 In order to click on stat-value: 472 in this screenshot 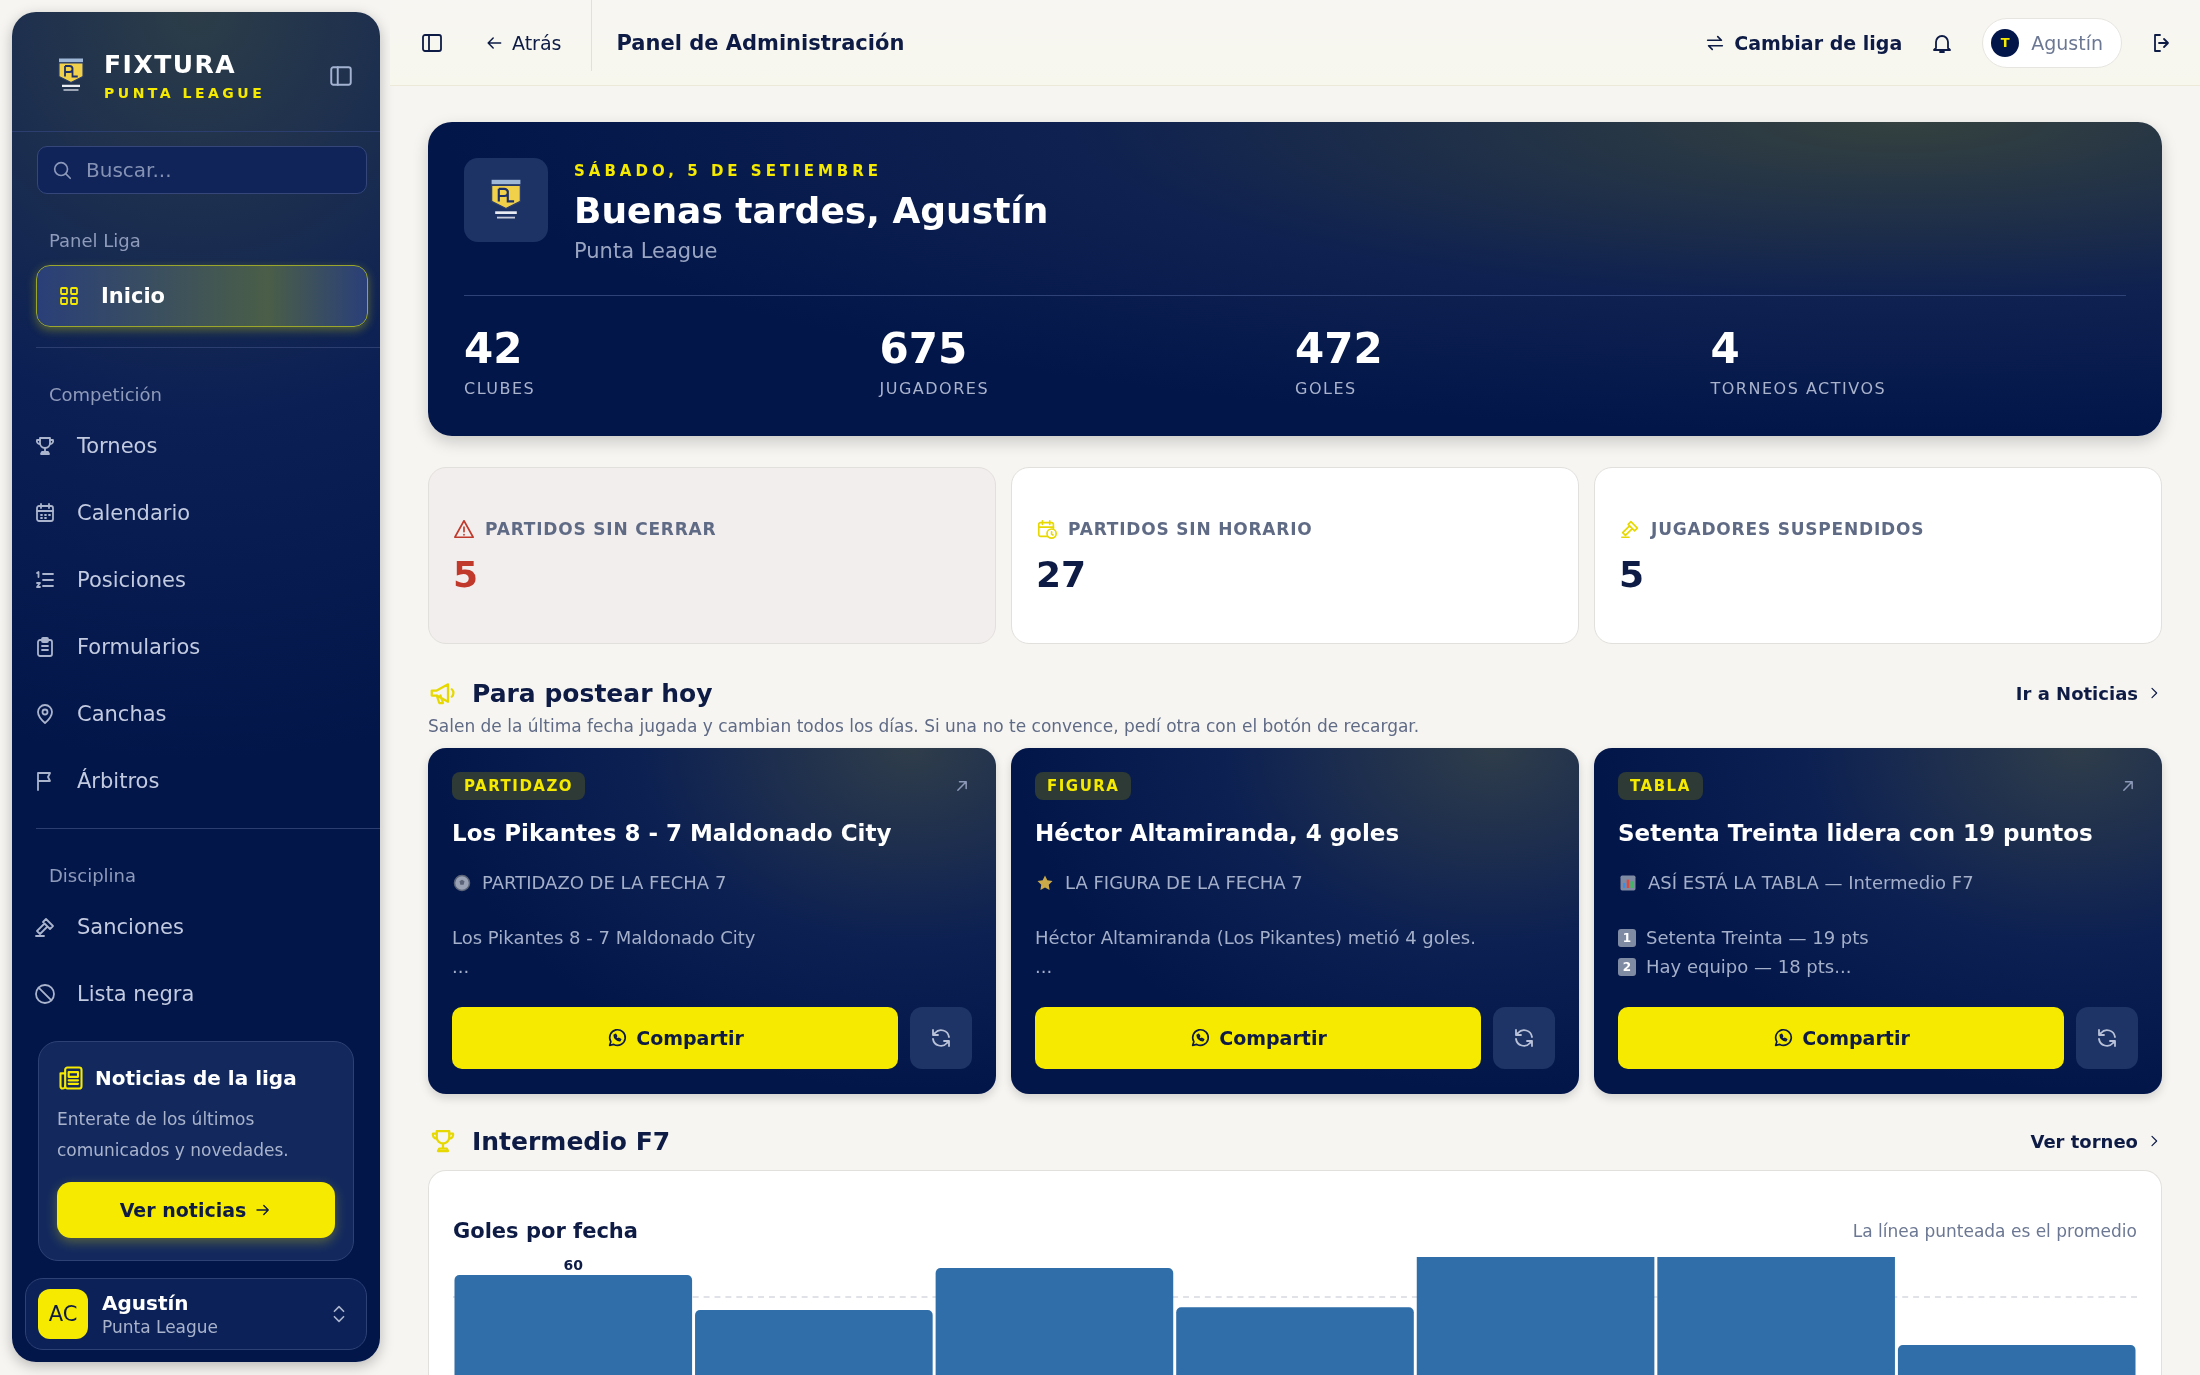, I will do `click(1339, 348)`.